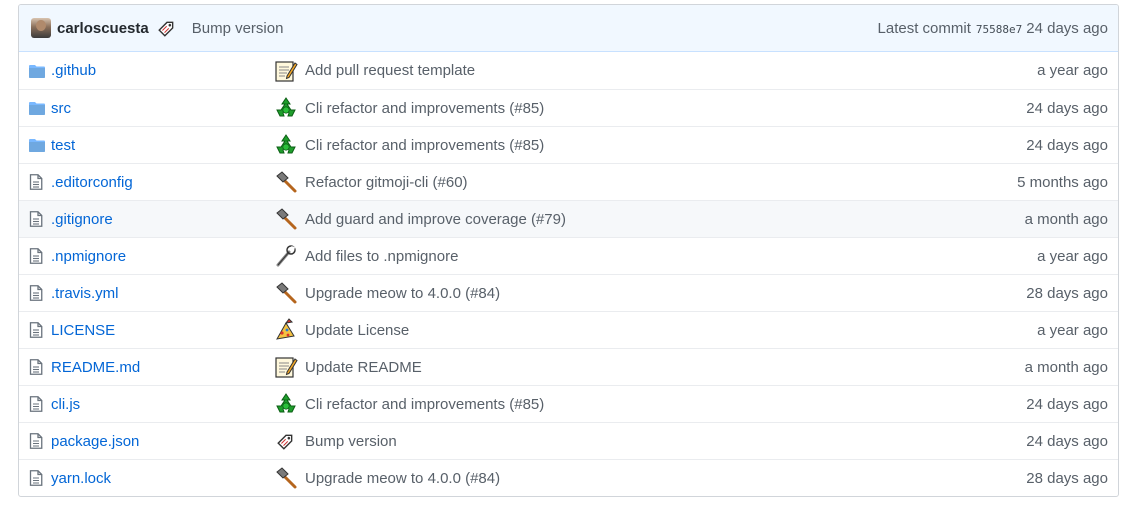 This screenshot has height=508, width=1139. I want to click on latest-commit-info: Latest commit 75588e7 24 days ago, so click(993, 28).